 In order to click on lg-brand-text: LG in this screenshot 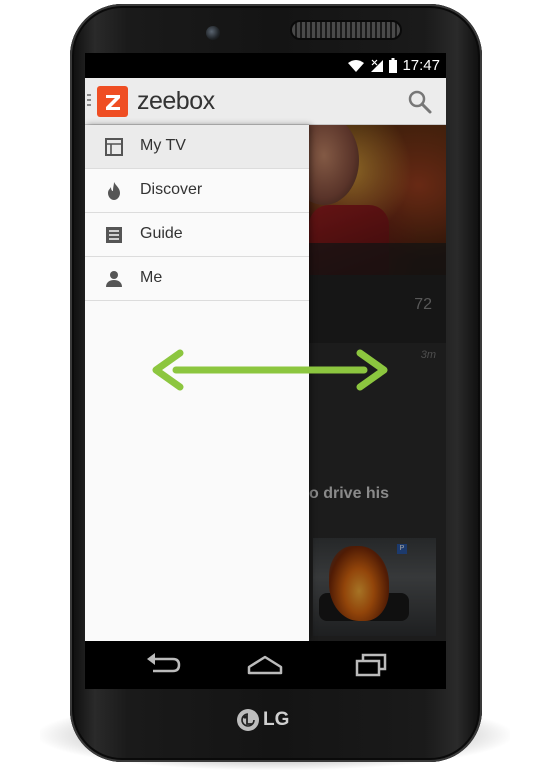, I will do `click(276, 719)`.